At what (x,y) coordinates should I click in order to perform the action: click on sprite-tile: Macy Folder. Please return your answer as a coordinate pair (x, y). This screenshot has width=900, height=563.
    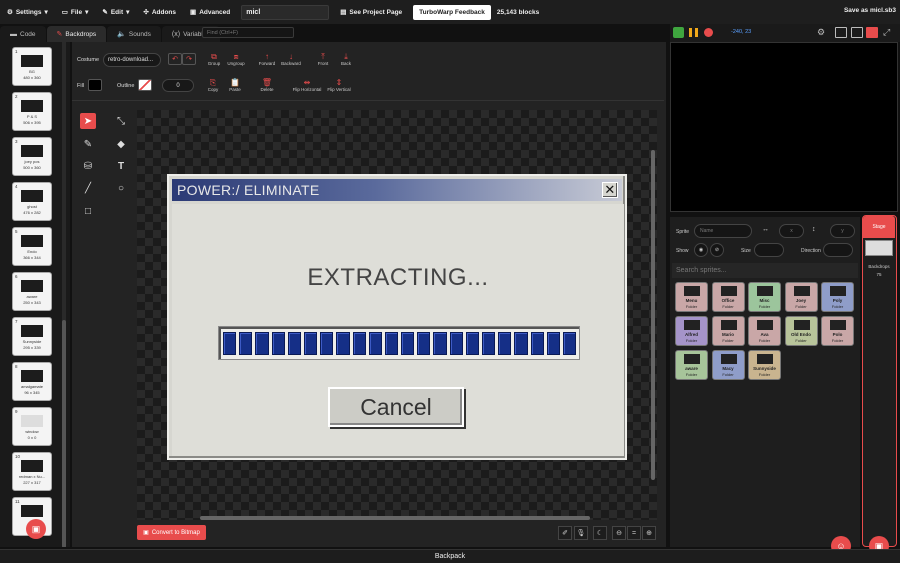
    Looking at the image, I should click on (728, 365).